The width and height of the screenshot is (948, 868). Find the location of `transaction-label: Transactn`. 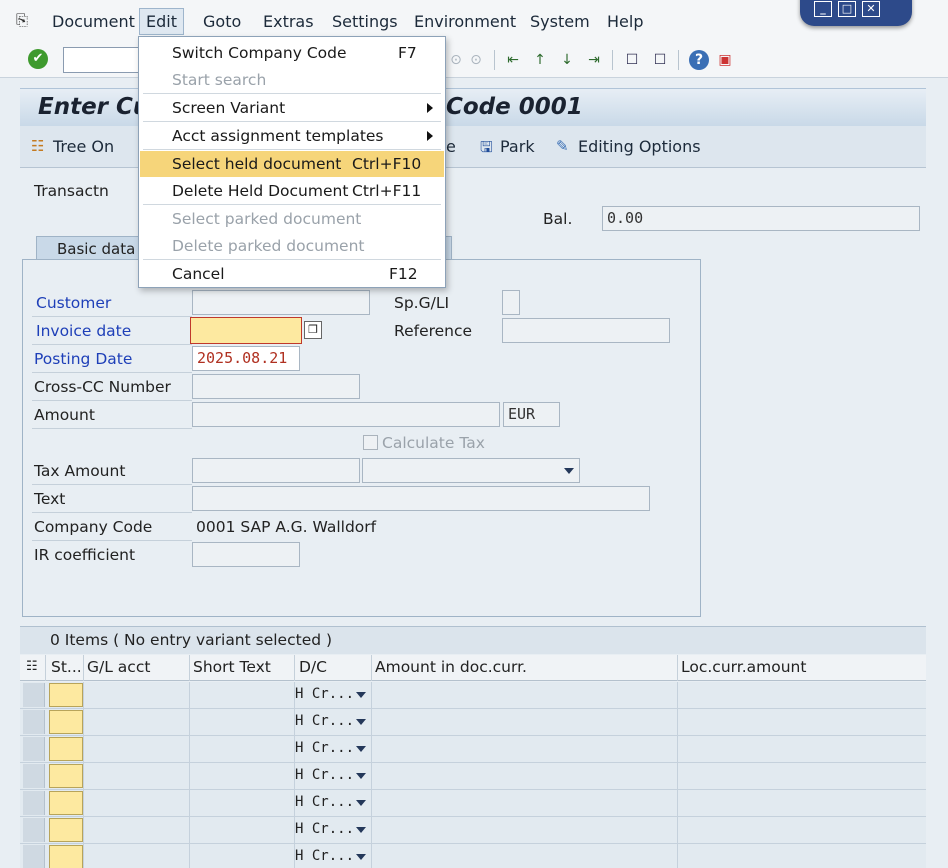

transaction-label: Transactn is located at coordinates (71, 191).